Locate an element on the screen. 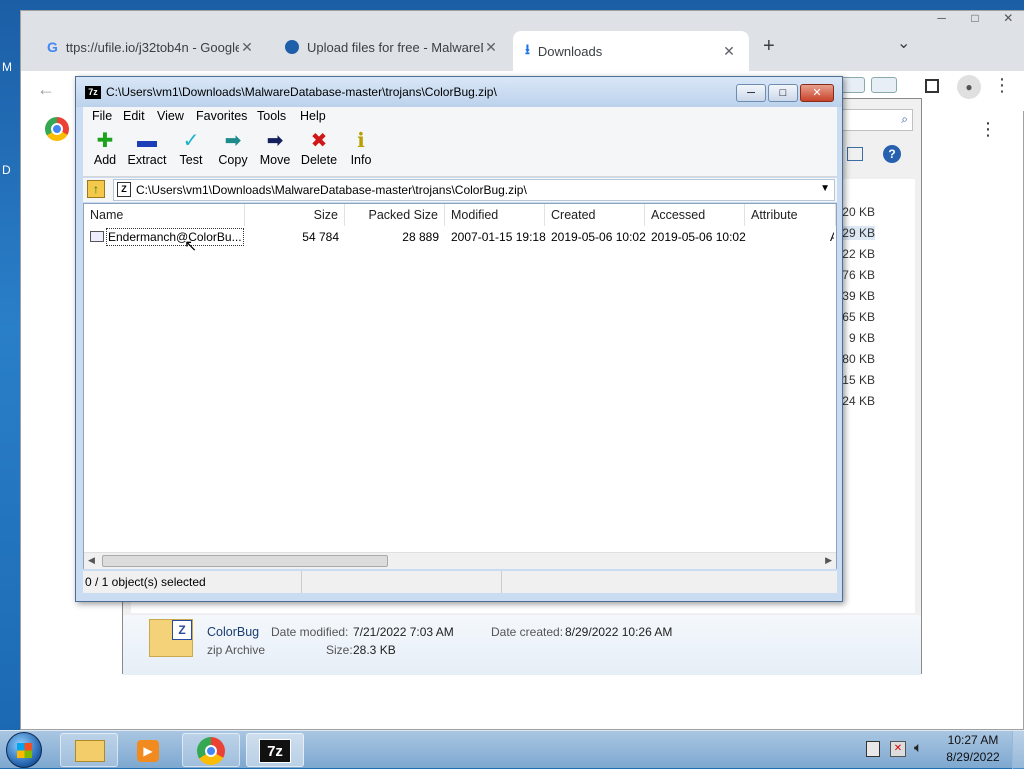 The image size is (1024, 769). tab-label: Downloads is located at coordinates (570, 51).